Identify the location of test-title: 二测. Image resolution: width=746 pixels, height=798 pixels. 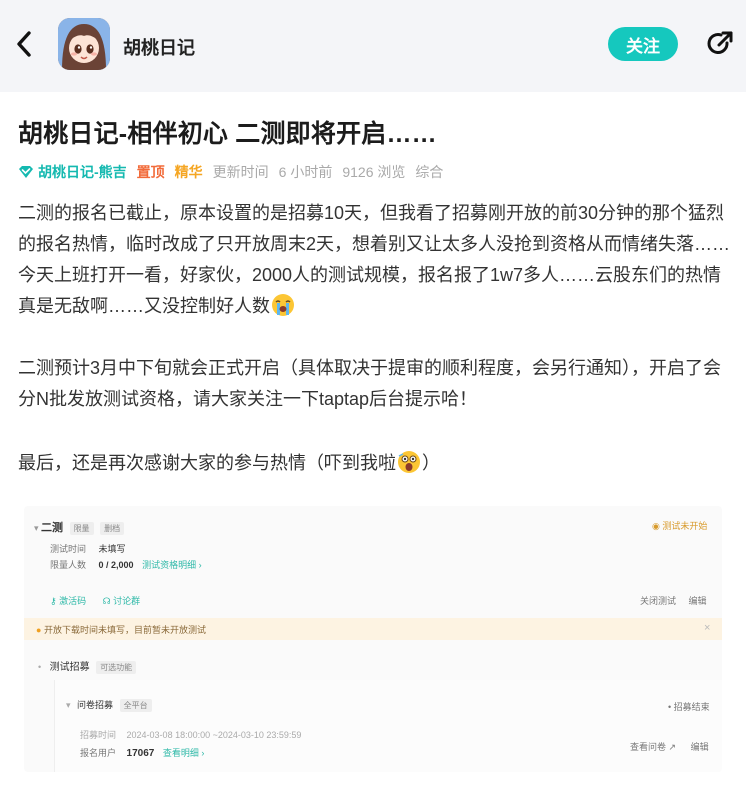
(52, 528).